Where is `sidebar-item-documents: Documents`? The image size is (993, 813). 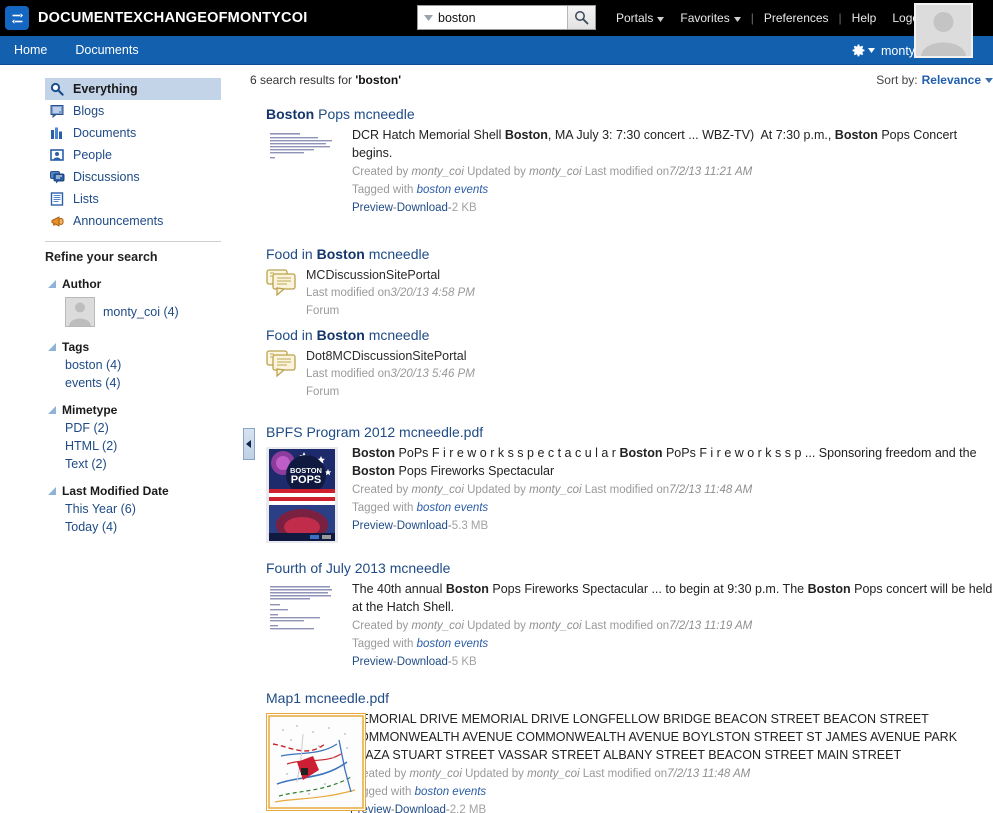
sidebar-item-documents: Documents is located at coordinates (133, 133).